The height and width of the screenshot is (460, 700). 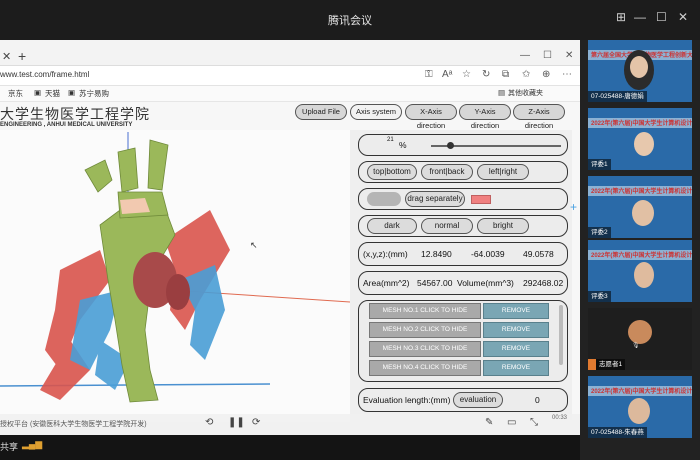 What do you see at coordinates (236, 422) in the screenshot?
I see `pause-icon: ❚❚` at bounding box center [236, 422].